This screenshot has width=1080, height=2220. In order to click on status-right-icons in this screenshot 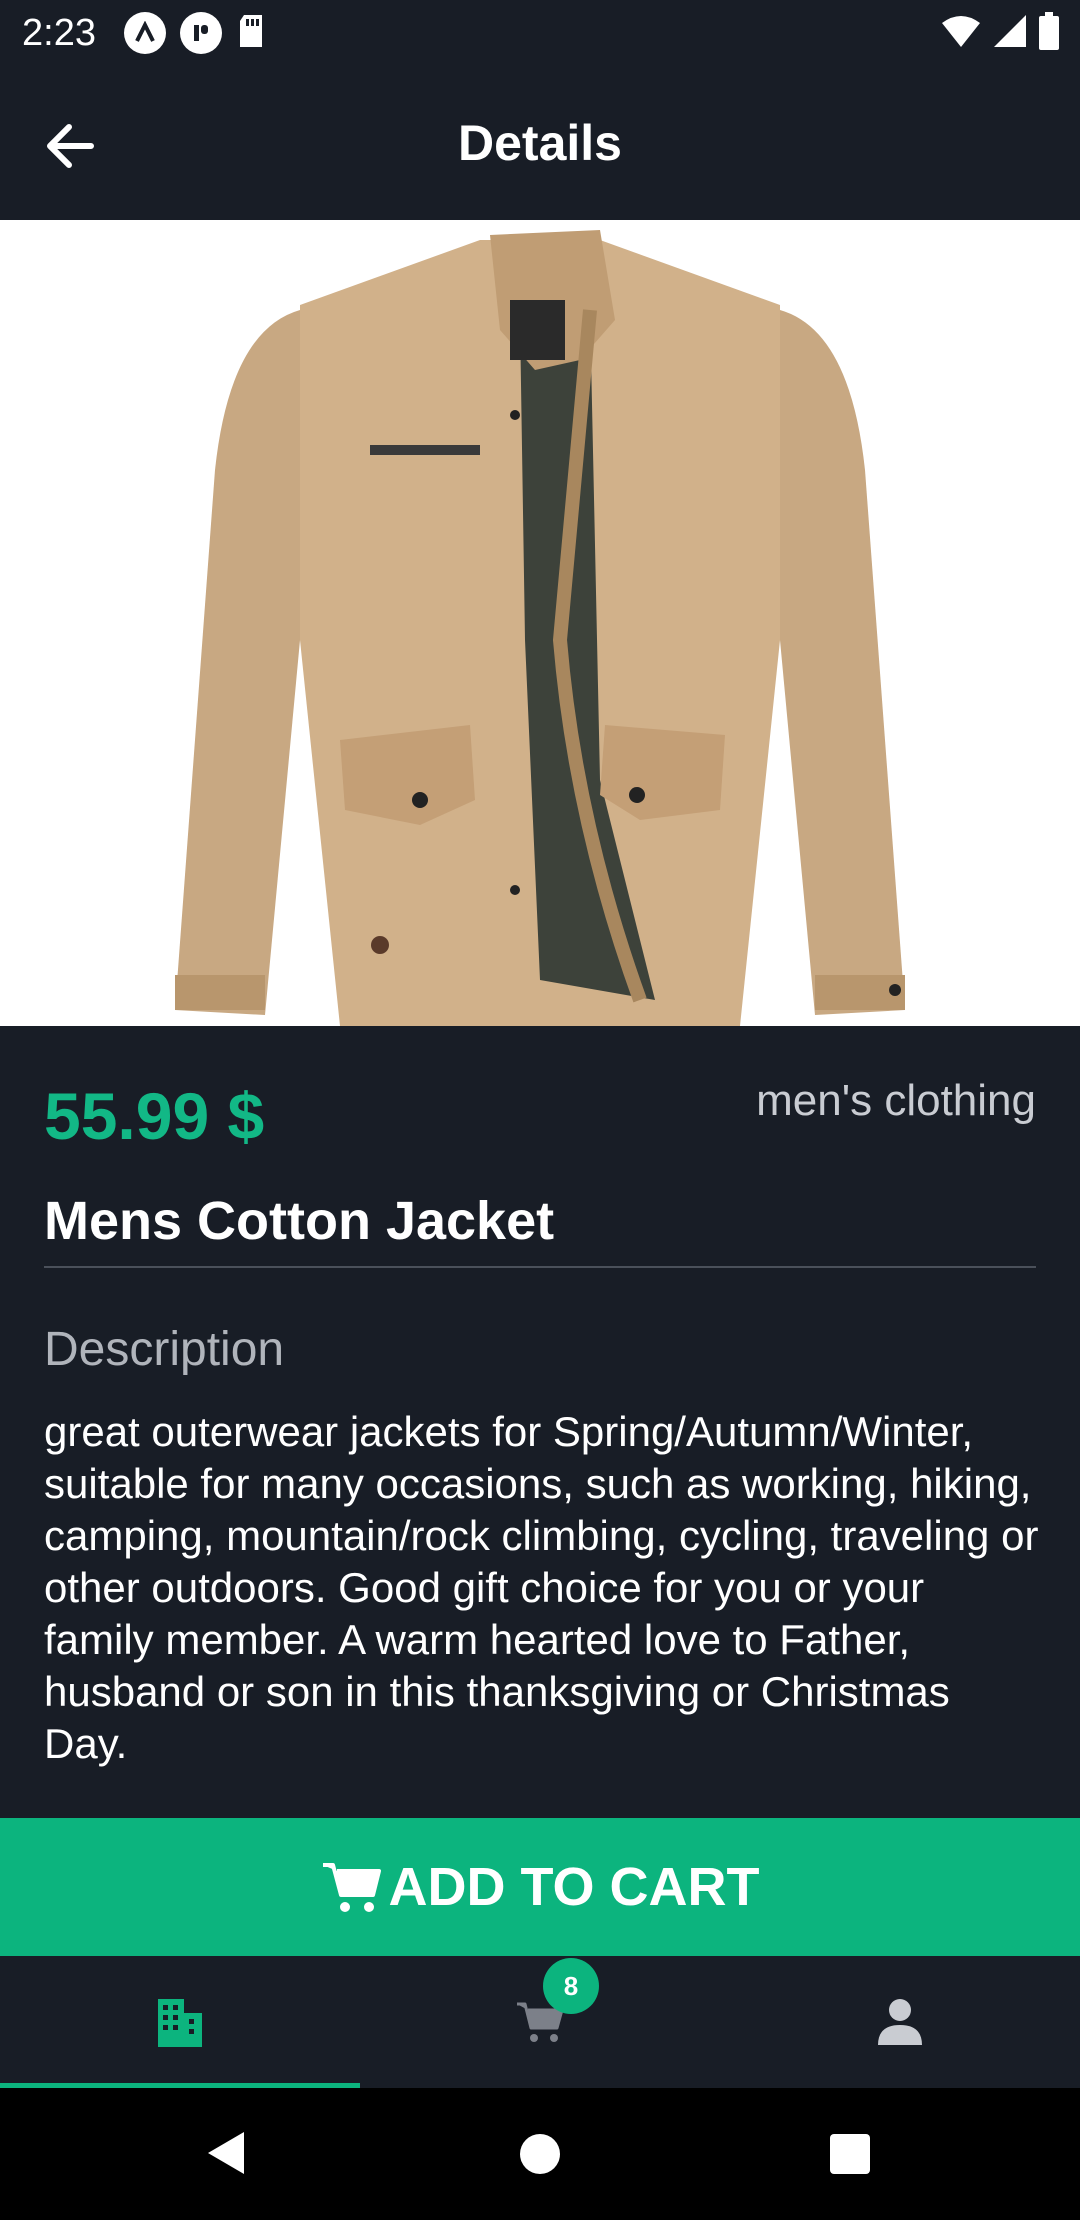, I will do `click(1000, 31)`.